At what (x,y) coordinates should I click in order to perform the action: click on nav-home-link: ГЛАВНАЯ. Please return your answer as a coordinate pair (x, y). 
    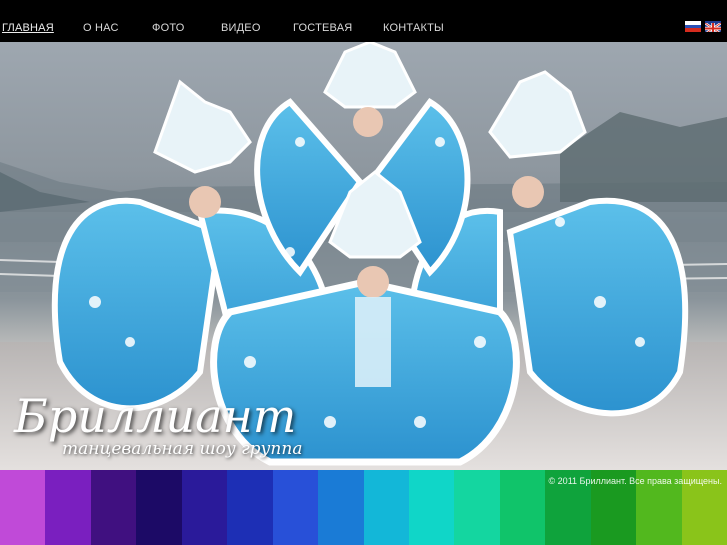
    Looking at the image, I should click on (28, 28).